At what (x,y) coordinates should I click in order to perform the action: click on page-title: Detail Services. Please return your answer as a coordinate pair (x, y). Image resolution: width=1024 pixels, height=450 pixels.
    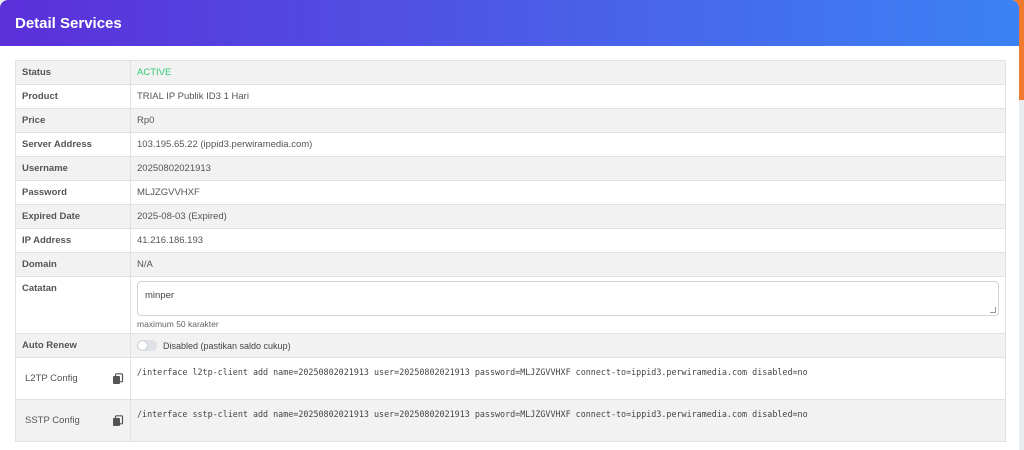
    Looking at the image, I should click on (68, 23).